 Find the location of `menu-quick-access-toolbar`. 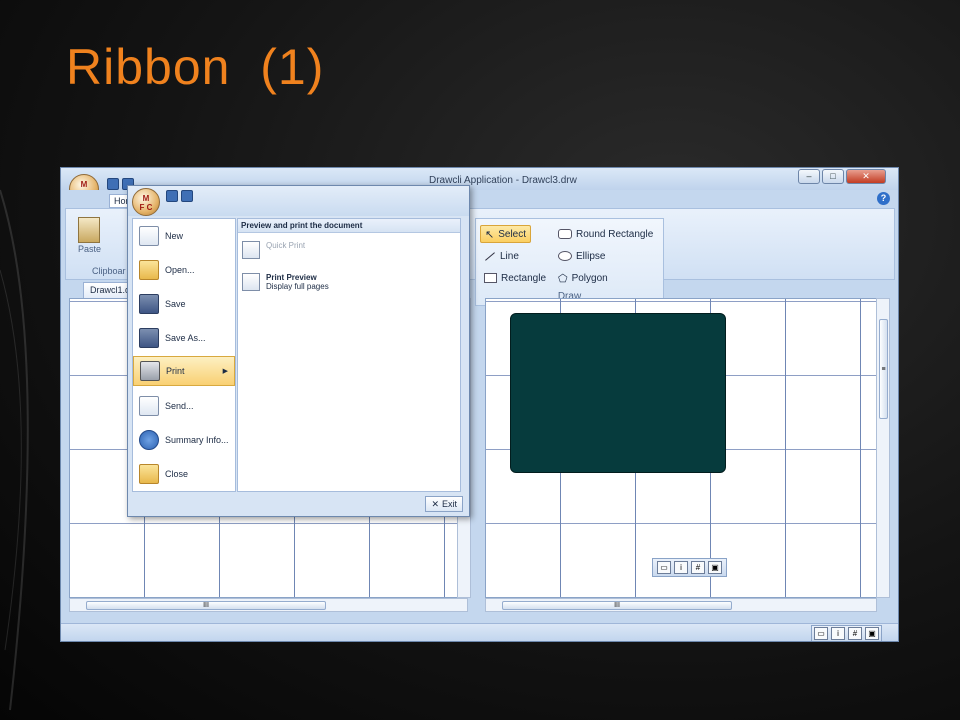

menu-quick-access-toolbar is located at coordinates (179, 196).